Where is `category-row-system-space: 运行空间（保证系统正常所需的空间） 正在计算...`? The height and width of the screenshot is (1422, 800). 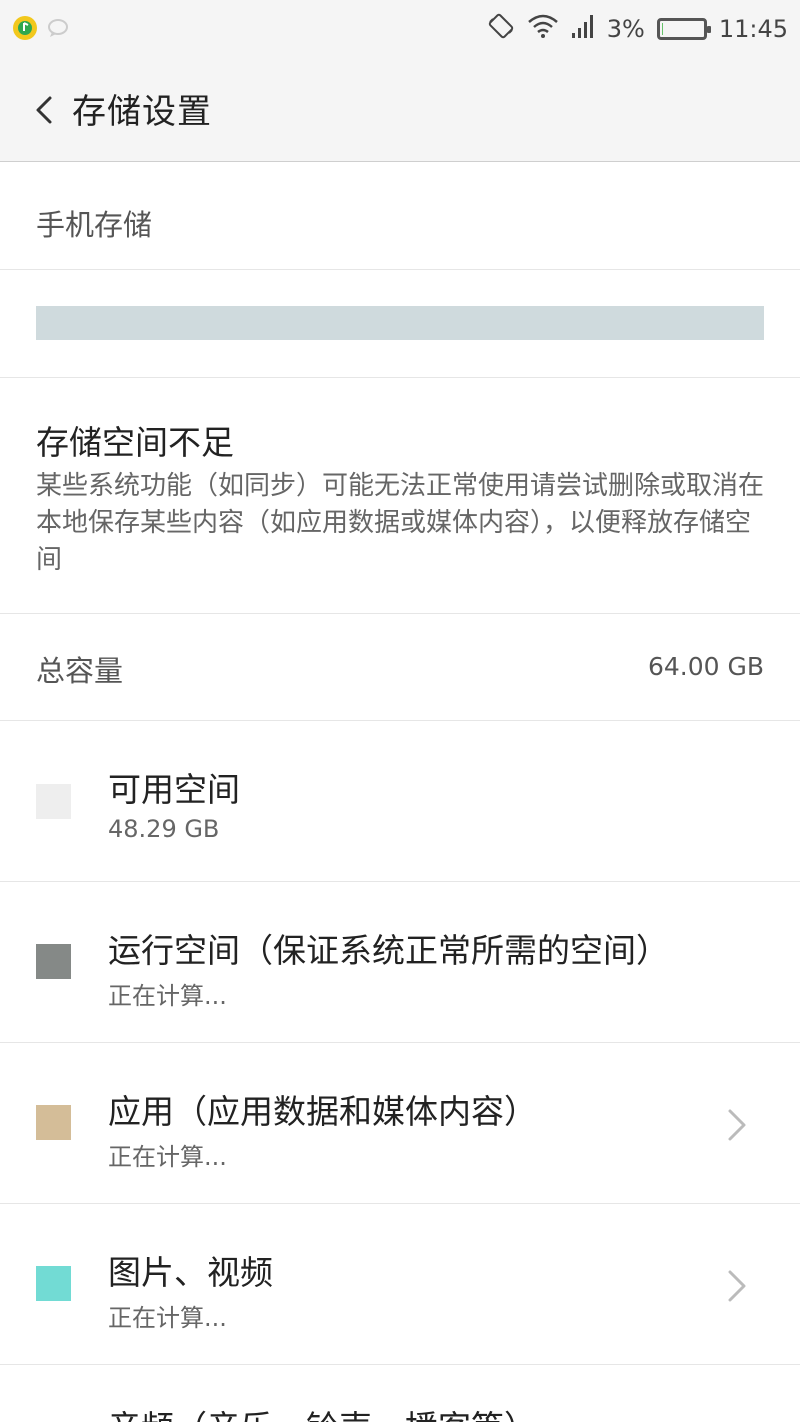 category-row-system-space: 运行空间（保证系统正常所需的空间） 正在计算... is located at coordinates (400, 962).